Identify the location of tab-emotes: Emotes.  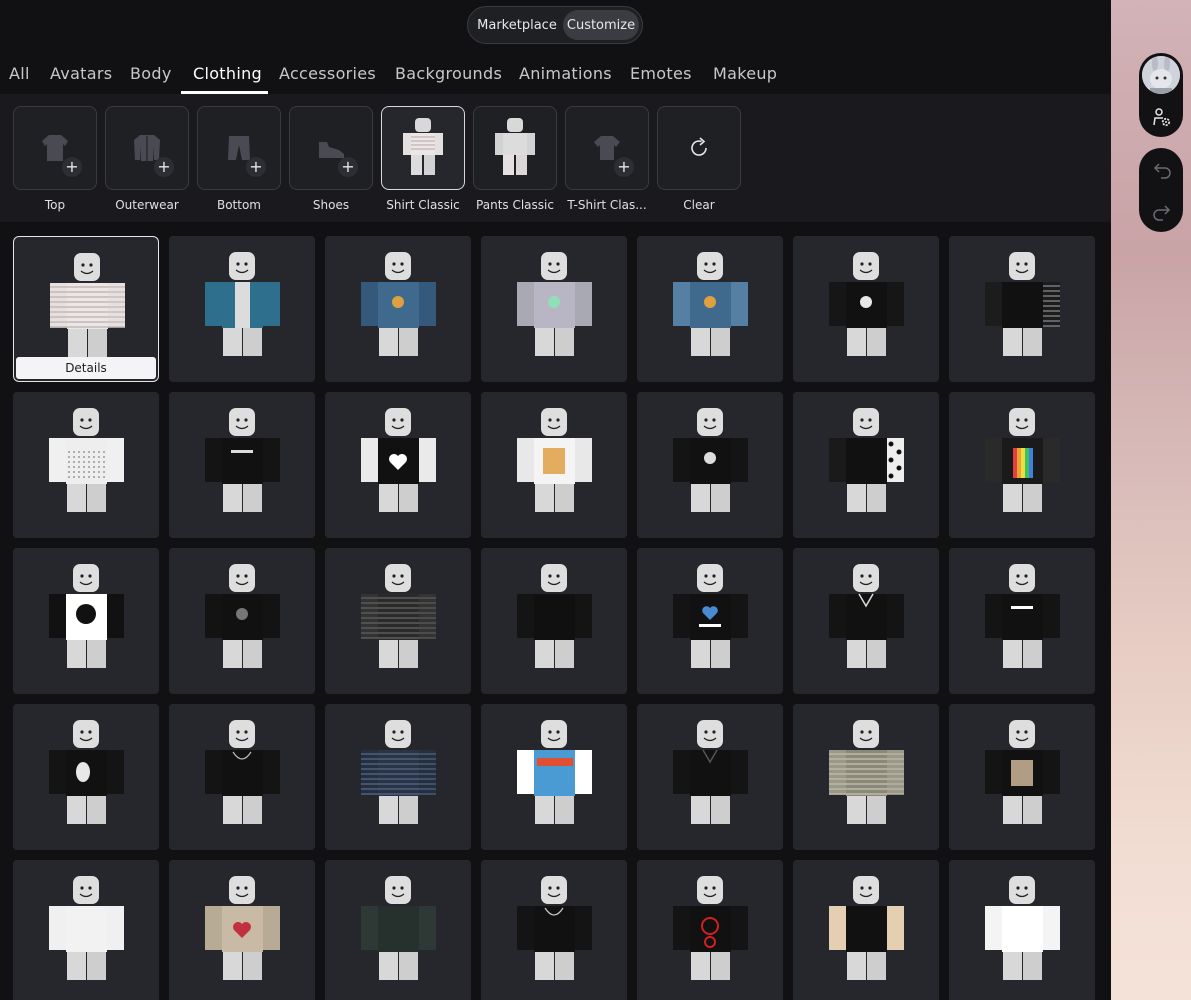
(661, 73).